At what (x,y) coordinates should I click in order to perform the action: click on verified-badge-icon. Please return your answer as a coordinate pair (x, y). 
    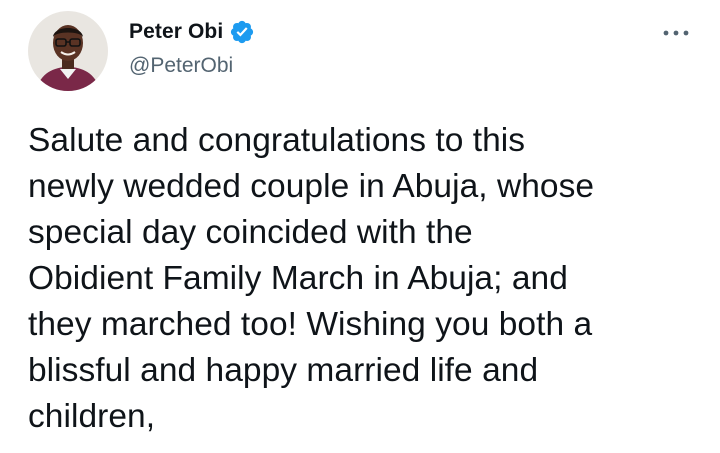
    Looking at the image, I should click on (242, 32).